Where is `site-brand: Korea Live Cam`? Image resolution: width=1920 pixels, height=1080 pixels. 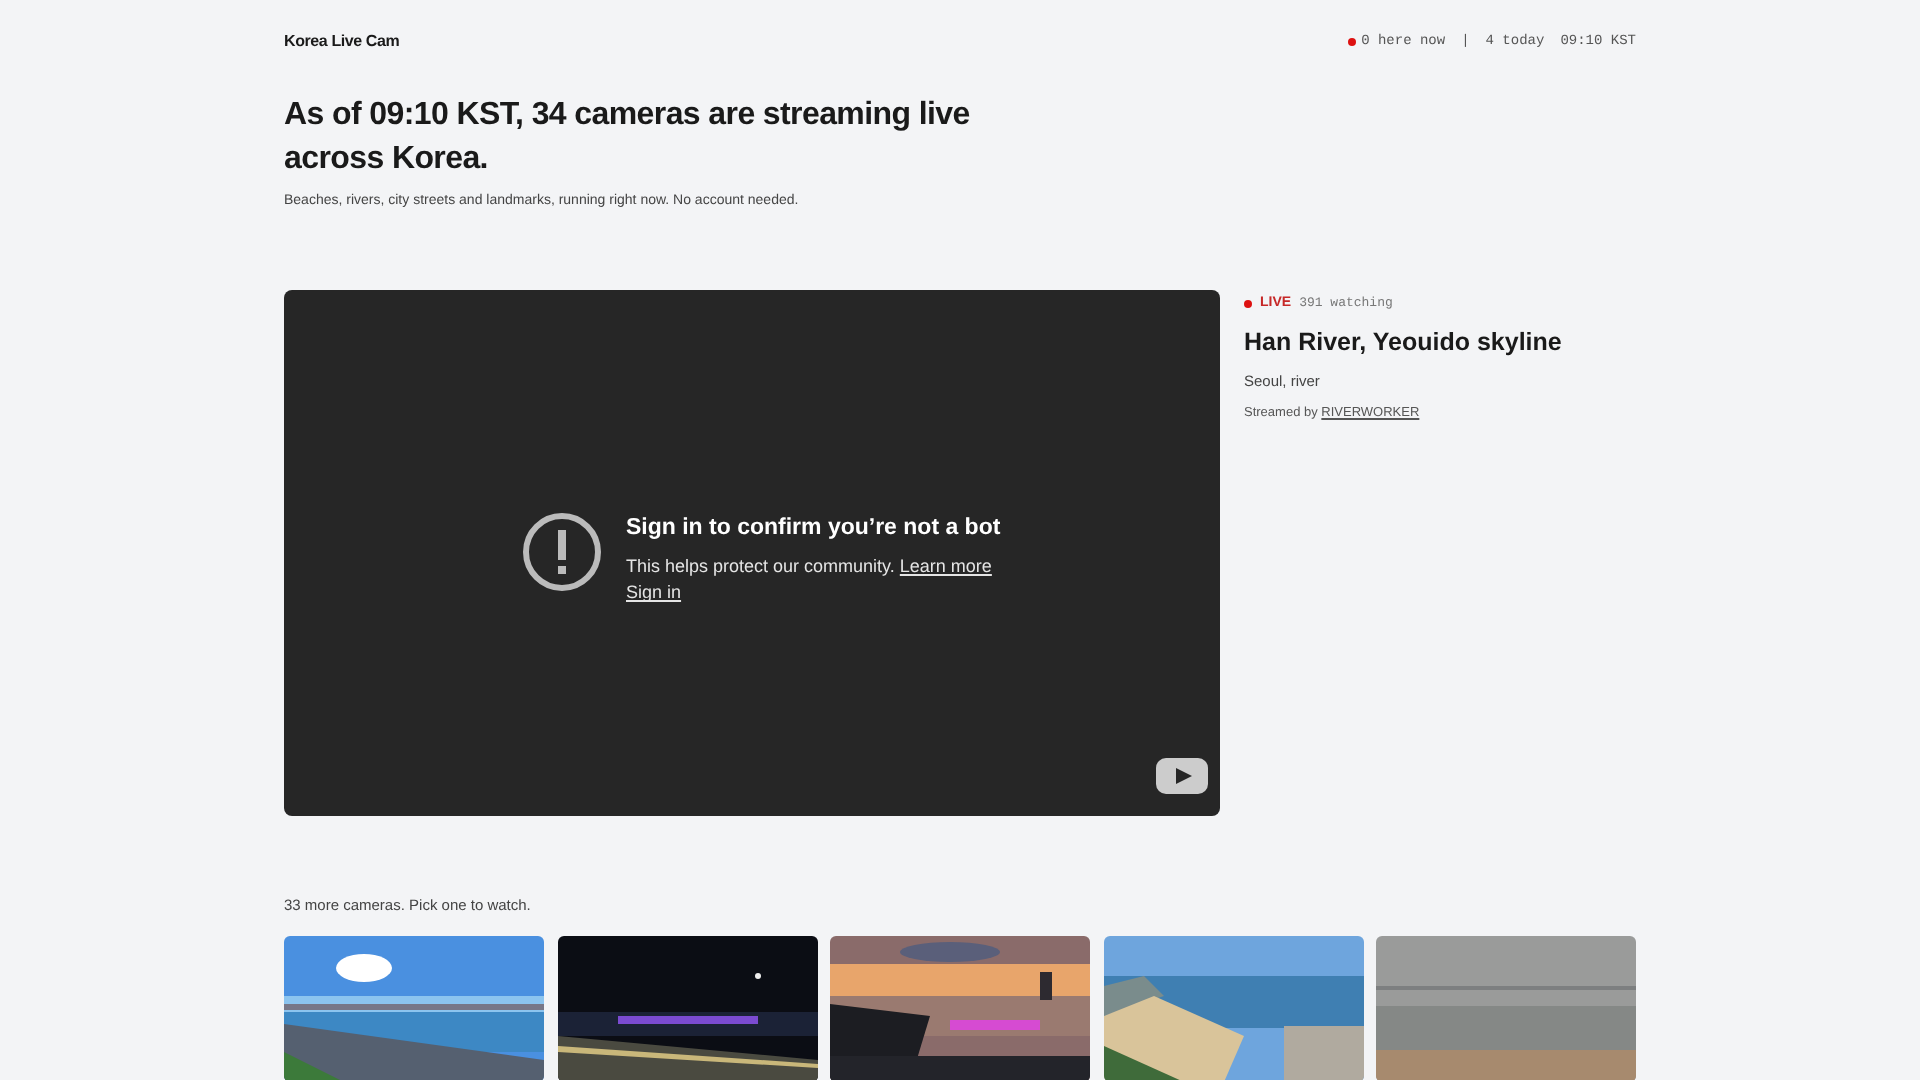
site-brand: Korea Live Cam is located at coordinates (342, 42).